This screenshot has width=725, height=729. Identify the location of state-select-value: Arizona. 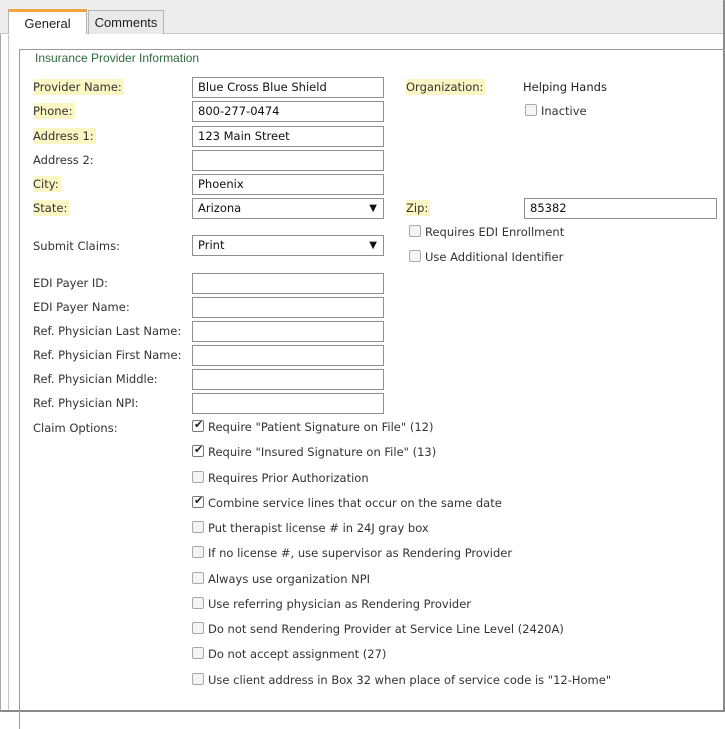
(220, 208).